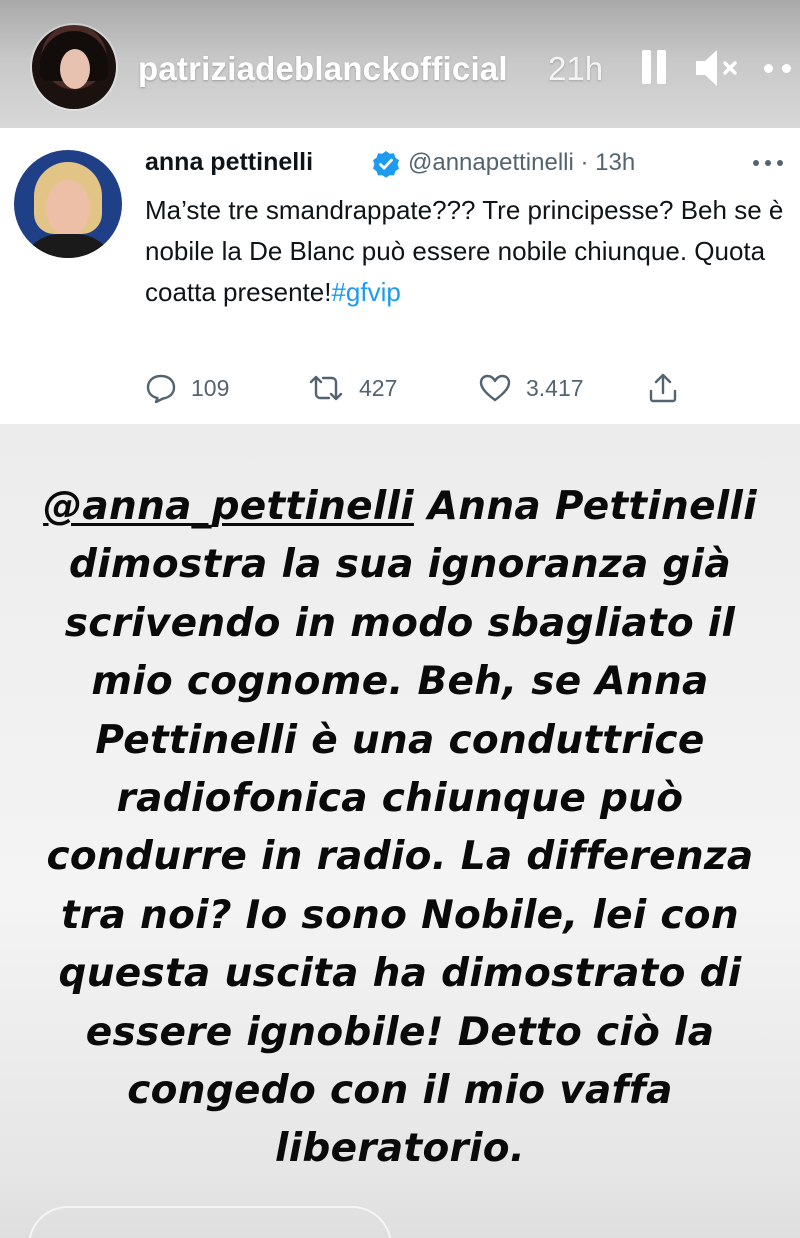 Image resolution: width=800 pixels, height=1238 pixels. What do you see at coordinates (210, 387) in the screenshot?
I see `reply-count: 109` at bounding box center [210, 387].